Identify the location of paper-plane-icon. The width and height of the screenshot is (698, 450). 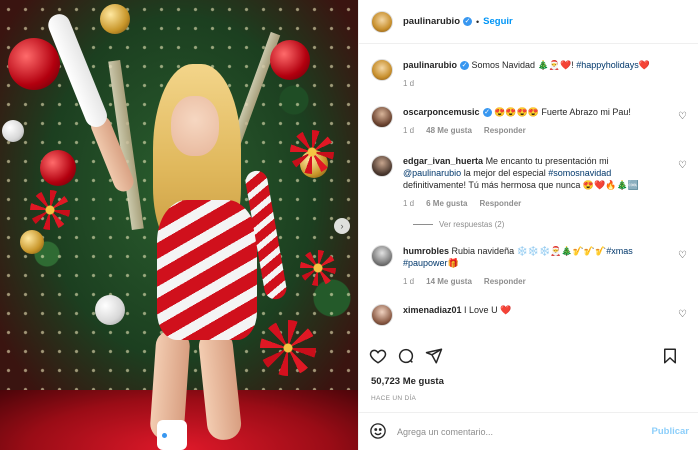
(434, 356).